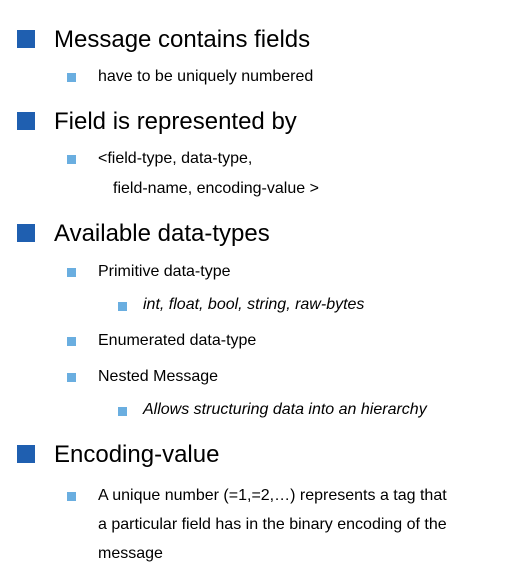 The width and height of the screenshot is (532, 571). What do you see at coordinates (206, 76) in the screenshot?
I see `sub-bullet-text: have to be uniquely numbered` at bounding box center [206, 76].